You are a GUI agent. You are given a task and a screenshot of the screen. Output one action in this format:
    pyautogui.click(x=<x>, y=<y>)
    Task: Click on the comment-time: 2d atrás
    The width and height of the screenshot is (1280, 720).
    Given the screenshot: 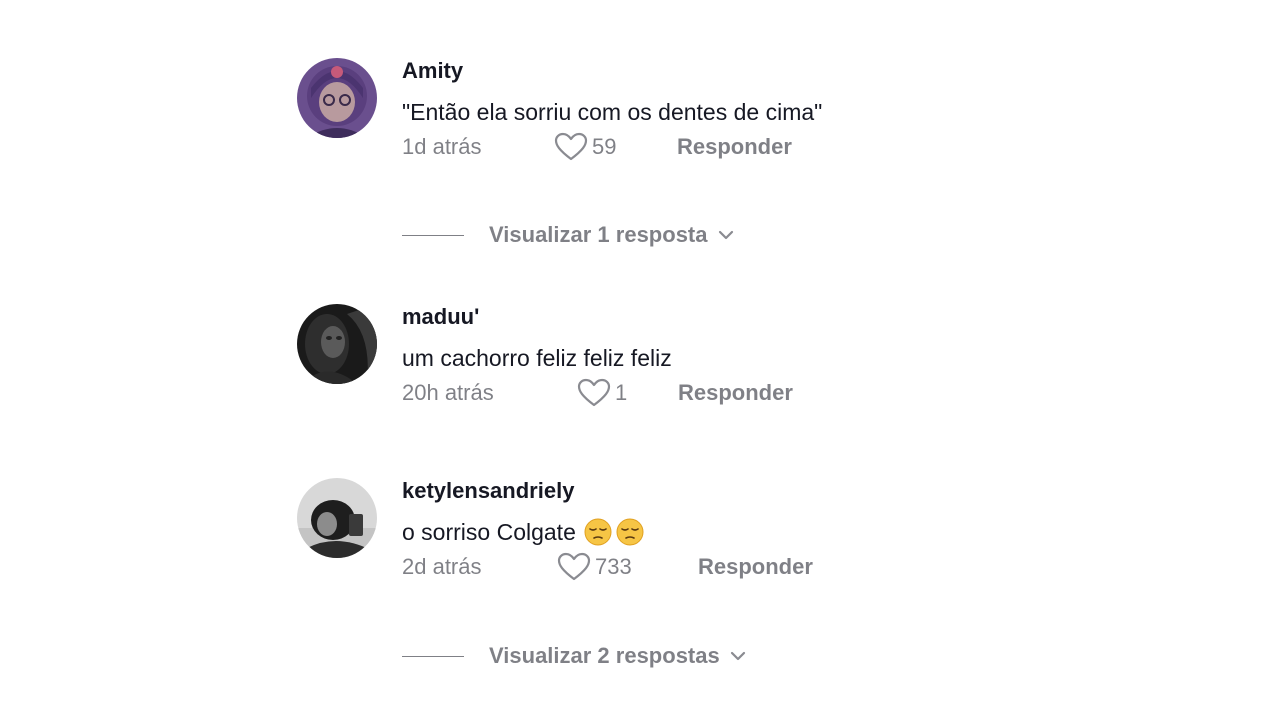 What is the action you would take?
    pyautogui.click(x=442, y=566)
    